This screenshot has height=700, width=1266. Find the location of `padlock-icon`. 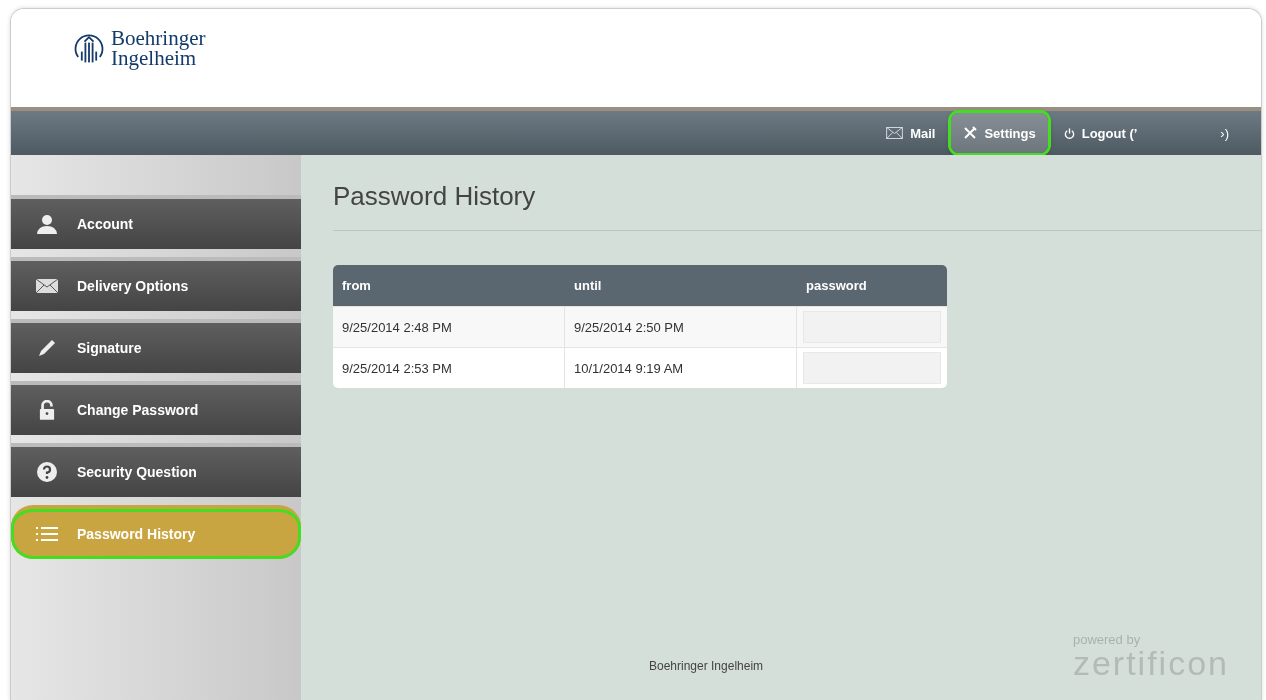

padlock-icon is located at coordinates (47, 410).